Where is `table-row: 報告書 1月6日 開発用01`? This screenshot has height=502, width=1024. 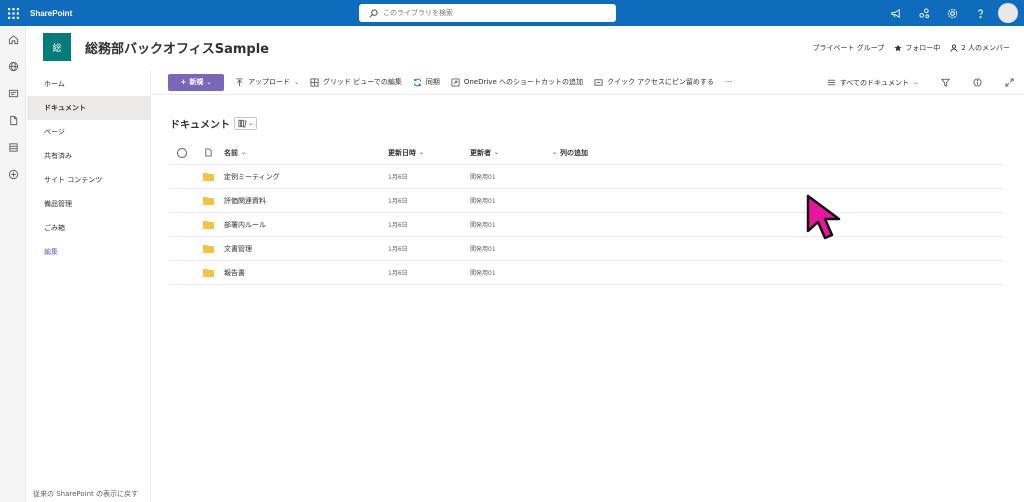
table-row: 報告書 1月6日 開発用01 is located at coordinates (587, 273).